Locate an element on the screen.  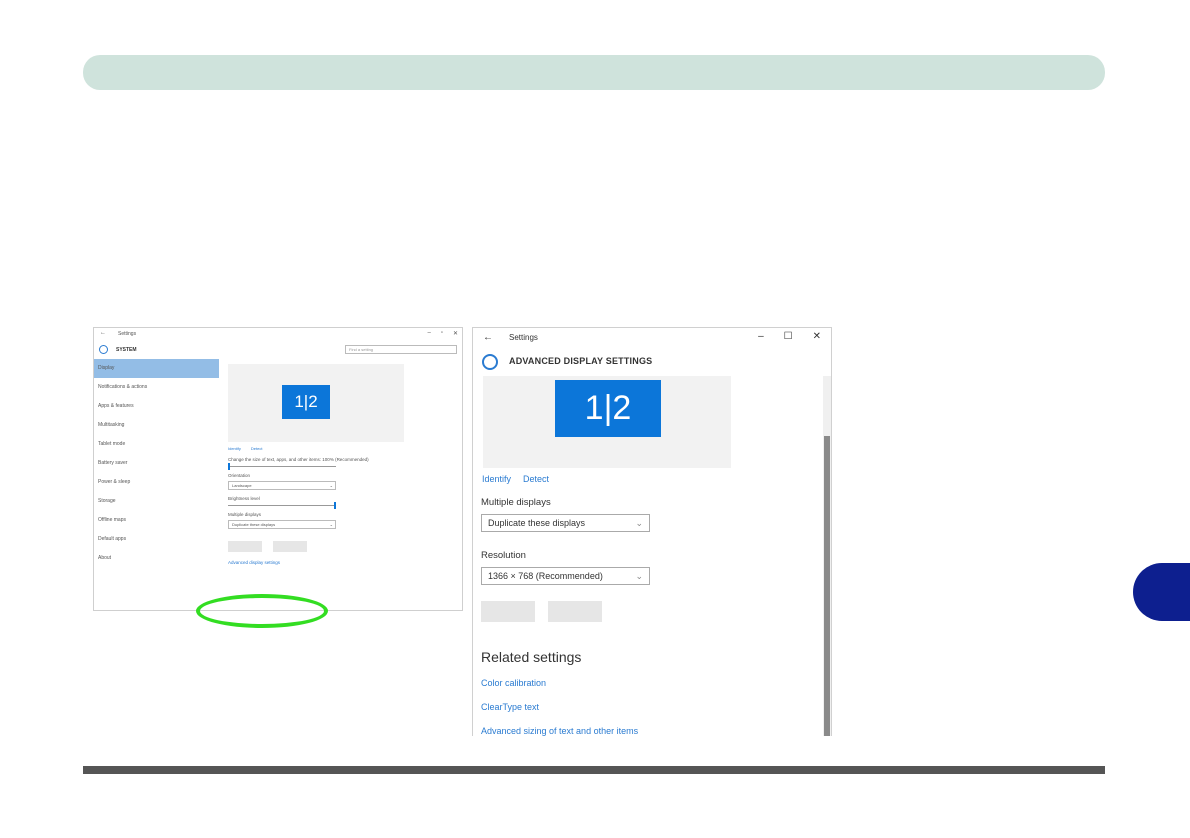
sidebar-item-storage: Storage is located at coordinates (156, 501).